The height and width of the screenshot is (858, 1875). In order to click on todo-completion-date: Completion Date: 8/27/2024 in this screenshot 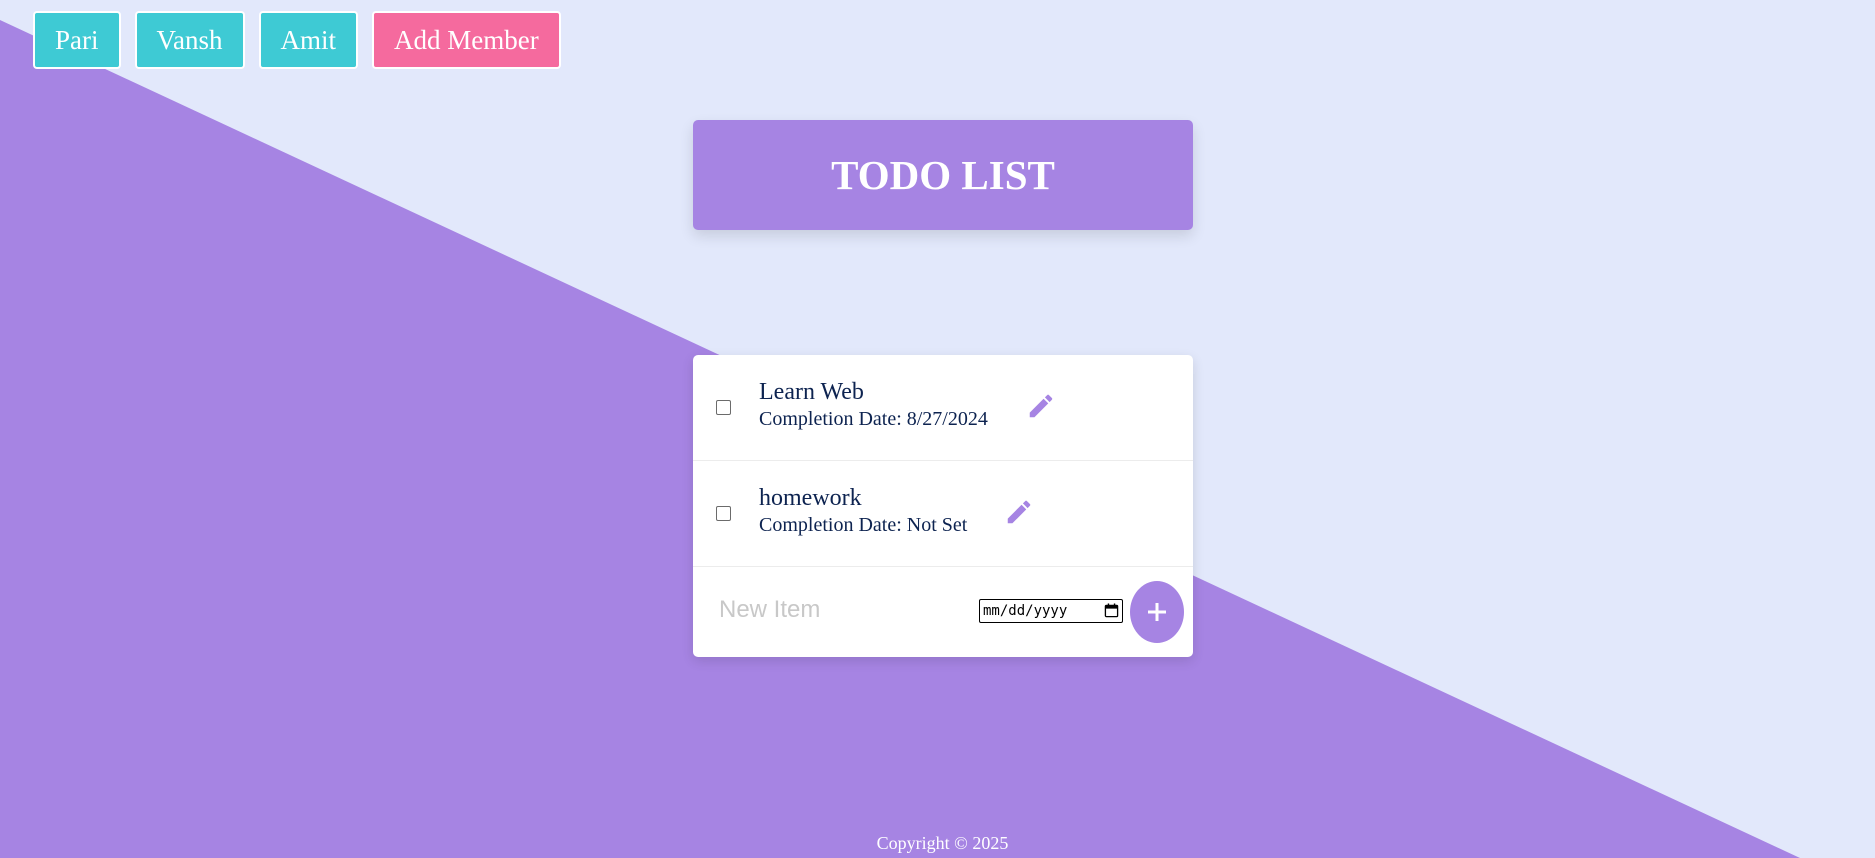, I will do `click(873, 419)`.